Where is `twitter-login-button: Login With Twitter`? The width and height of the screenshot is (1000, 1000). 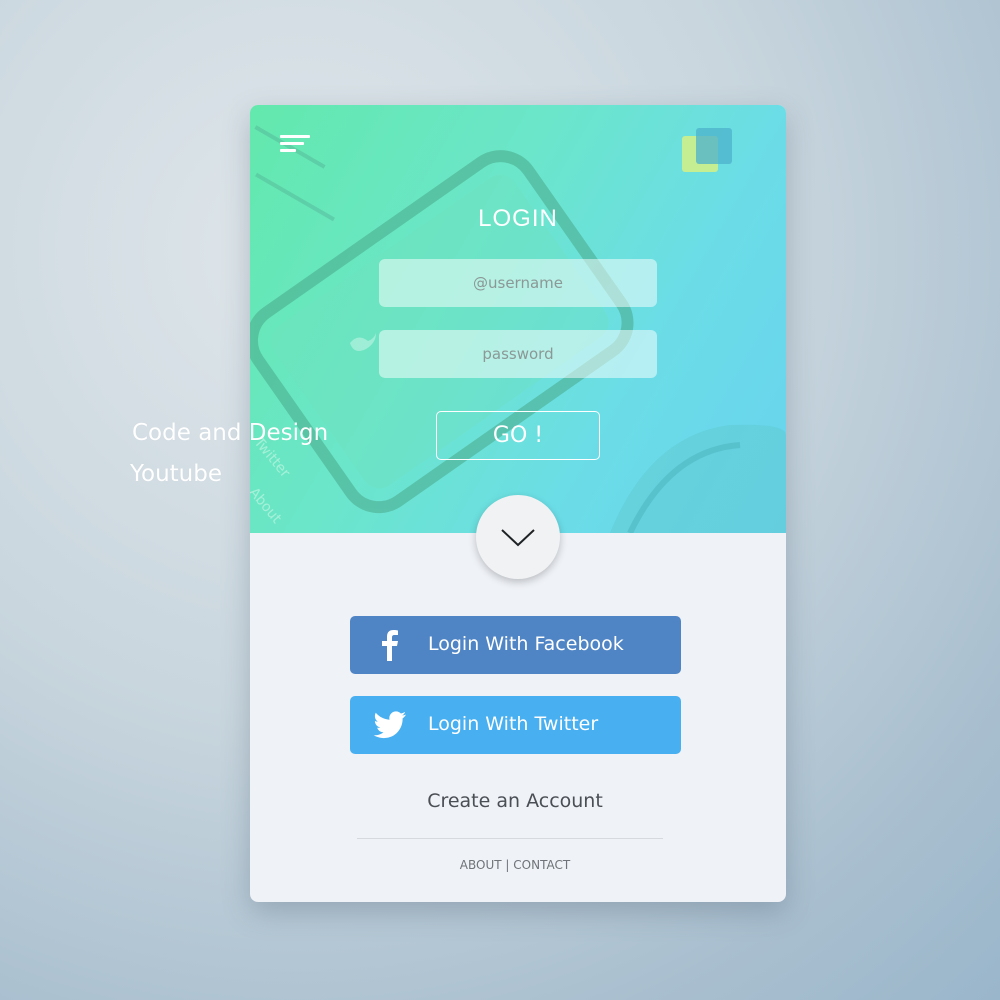 twitter-login-button: Login With Twitter is located at coordinates (515, 725).